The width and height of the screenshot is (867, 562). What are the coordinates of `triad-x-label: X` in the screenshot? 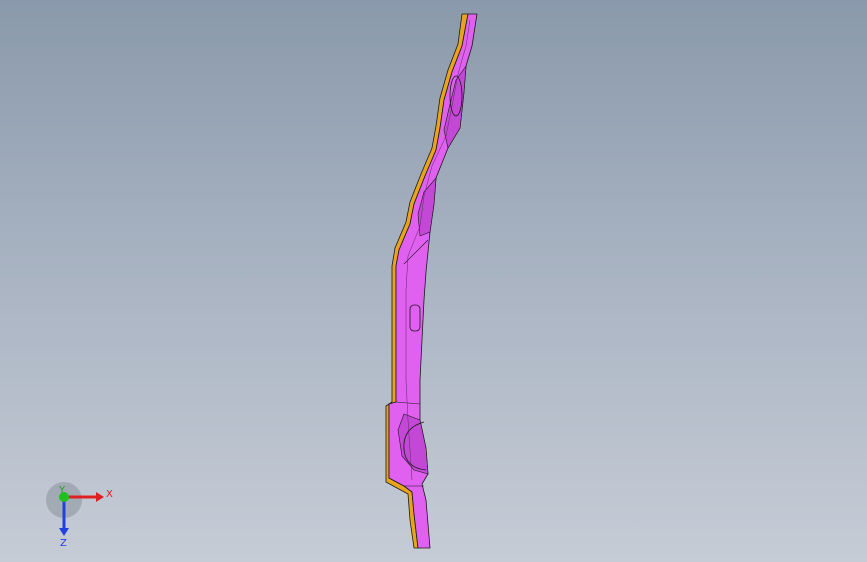 It's located at (109, 494).